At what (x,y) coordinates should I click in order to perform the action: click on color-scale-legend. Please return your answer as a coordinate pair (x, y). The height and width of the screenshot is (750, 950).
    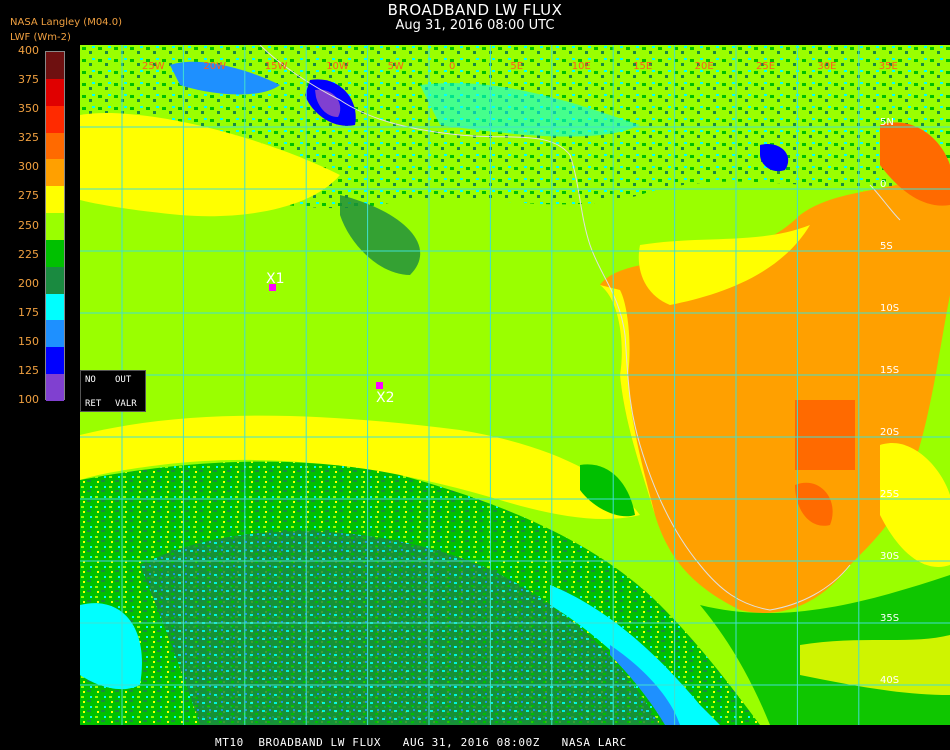
    Looking at the image, I should click on (55, 226).